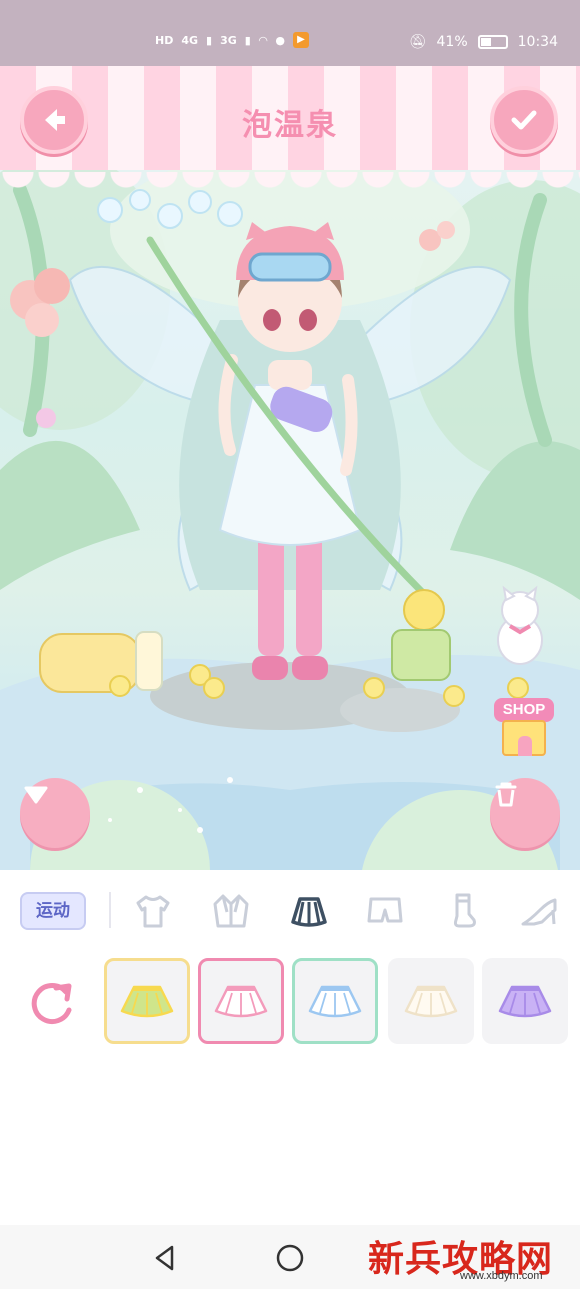  What do you see at coordinates (300, 40) in the screenshot?
I see `play-icon: ▶` at bounding box center [300, 40].